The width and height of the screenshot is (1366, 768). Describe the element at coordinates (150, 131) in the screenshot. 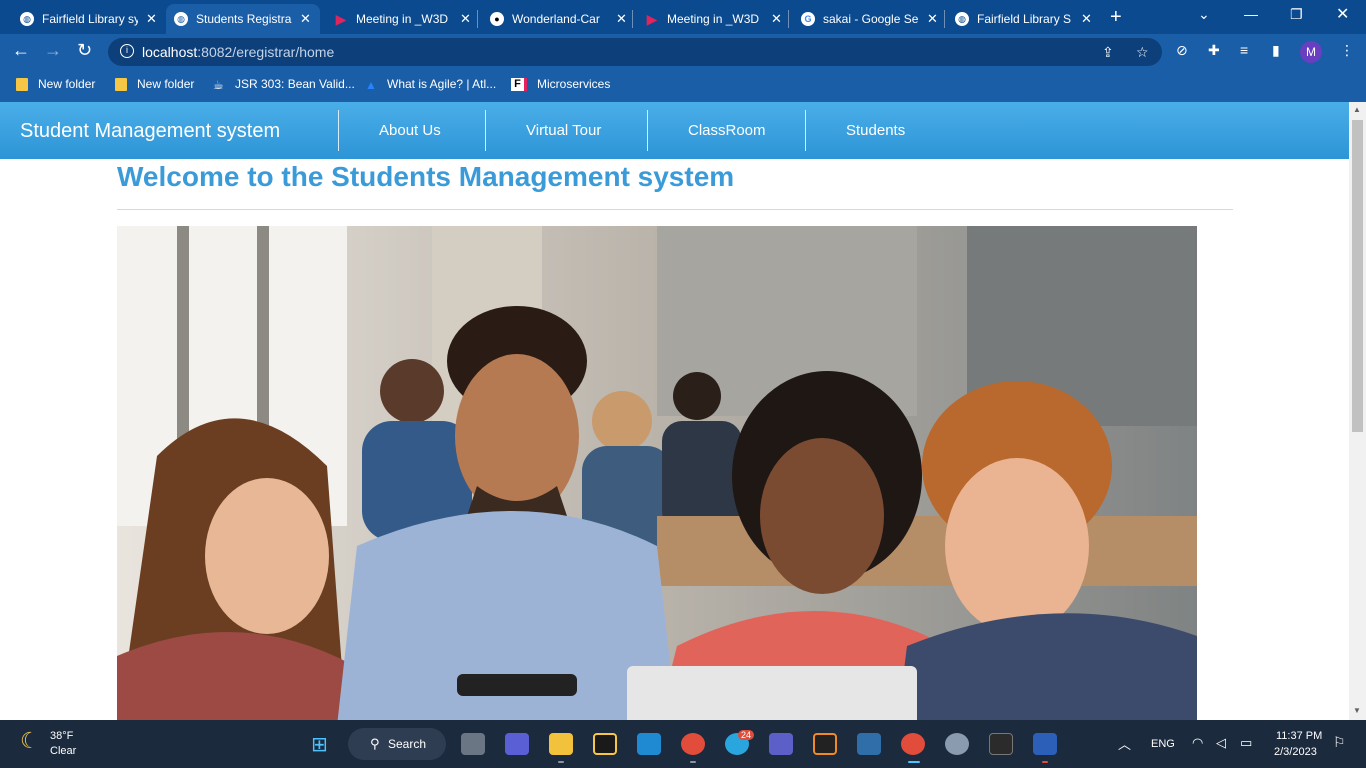

I see `brand-title: Student Management system` at that location.